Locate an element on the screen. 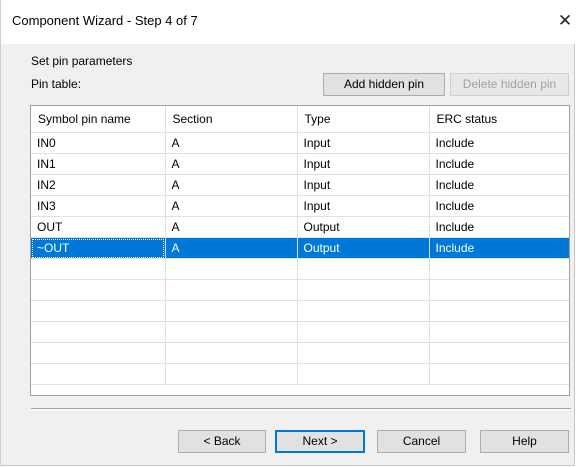 Image resolution: width=576 pixels, height=467 pixels. table-row: IN2 A Input Include is located at coordinates (300, 185).